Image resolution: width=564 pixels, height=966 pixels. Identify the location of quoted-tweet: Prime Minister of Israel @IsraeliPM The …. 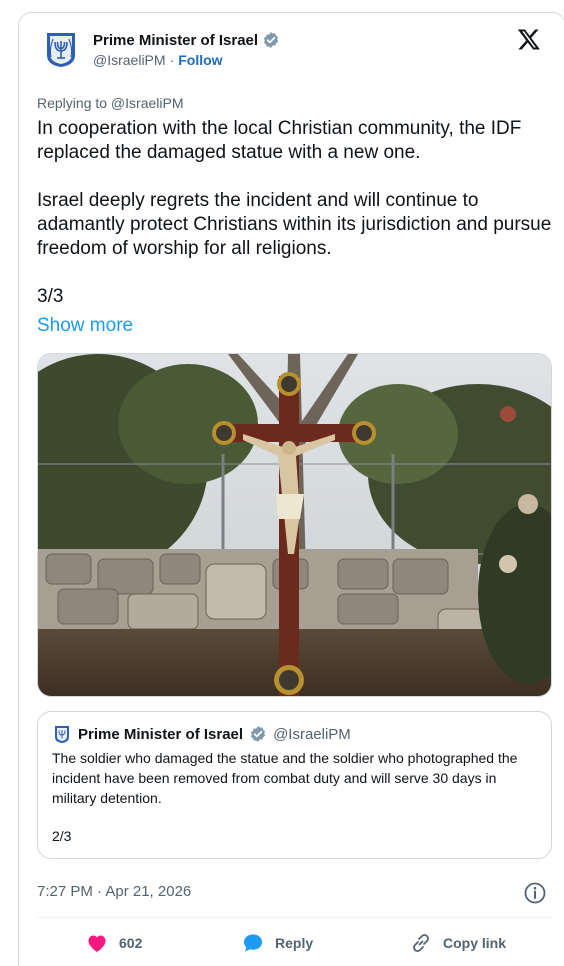
(294, 785).